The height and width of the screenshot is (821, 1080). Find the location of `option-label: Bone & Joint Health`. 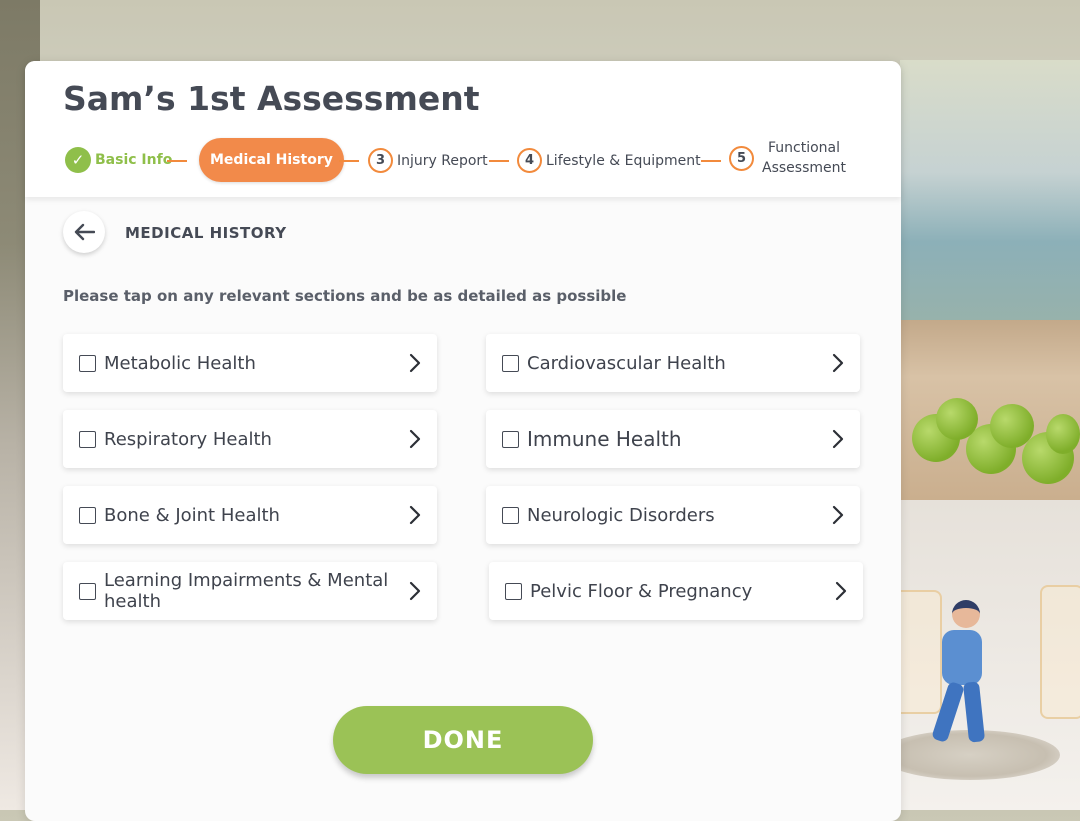

option-label: Bone & Joint Health is located at coordinates (192, 515).